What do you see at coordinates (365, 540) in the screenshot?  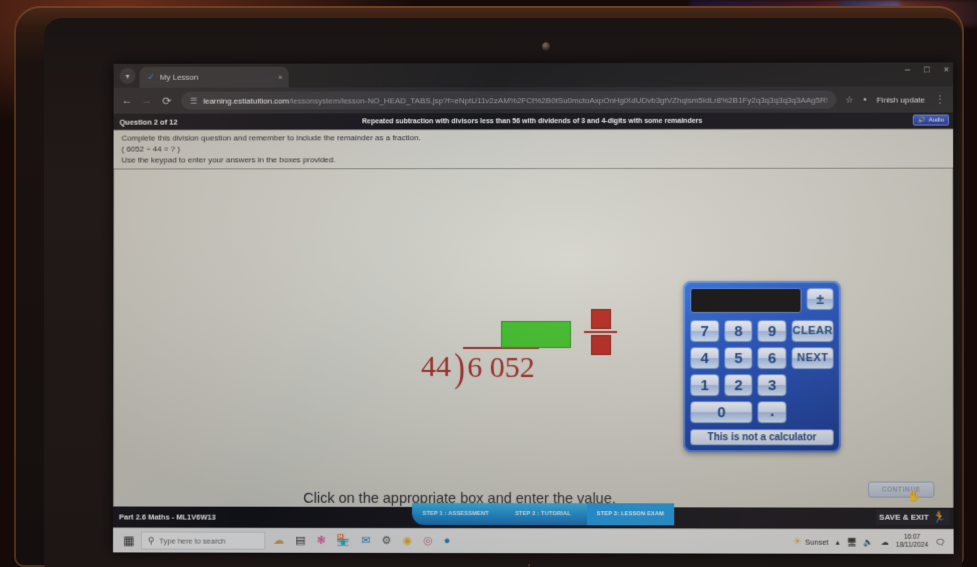 I see `mail-icon: ✉` at bounding box center [365, 540].